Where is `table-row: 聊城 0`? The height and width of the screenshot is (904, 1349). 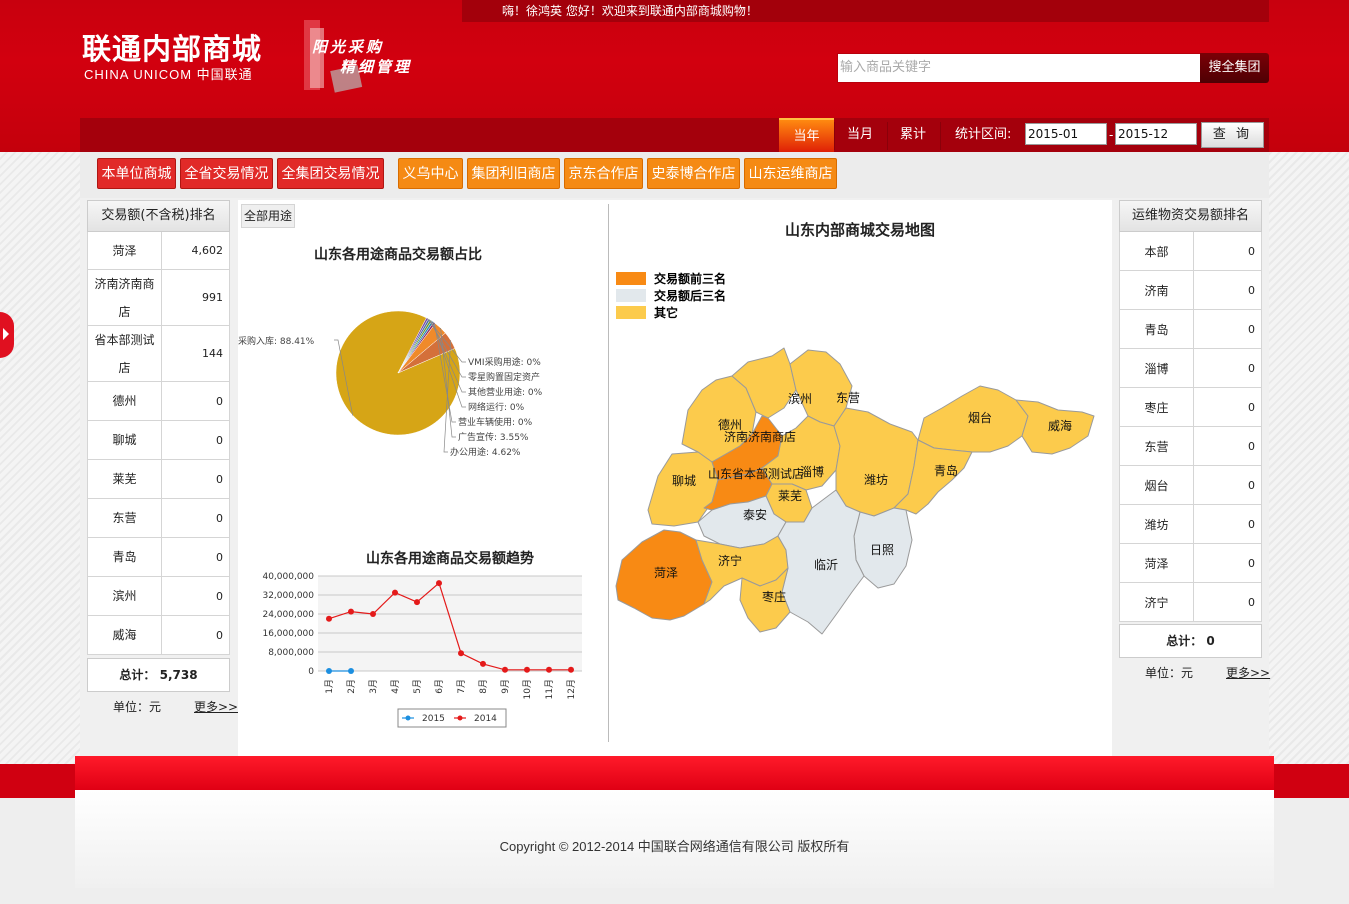
table-row: 聊城 0 is located at coordinates (158, 440).